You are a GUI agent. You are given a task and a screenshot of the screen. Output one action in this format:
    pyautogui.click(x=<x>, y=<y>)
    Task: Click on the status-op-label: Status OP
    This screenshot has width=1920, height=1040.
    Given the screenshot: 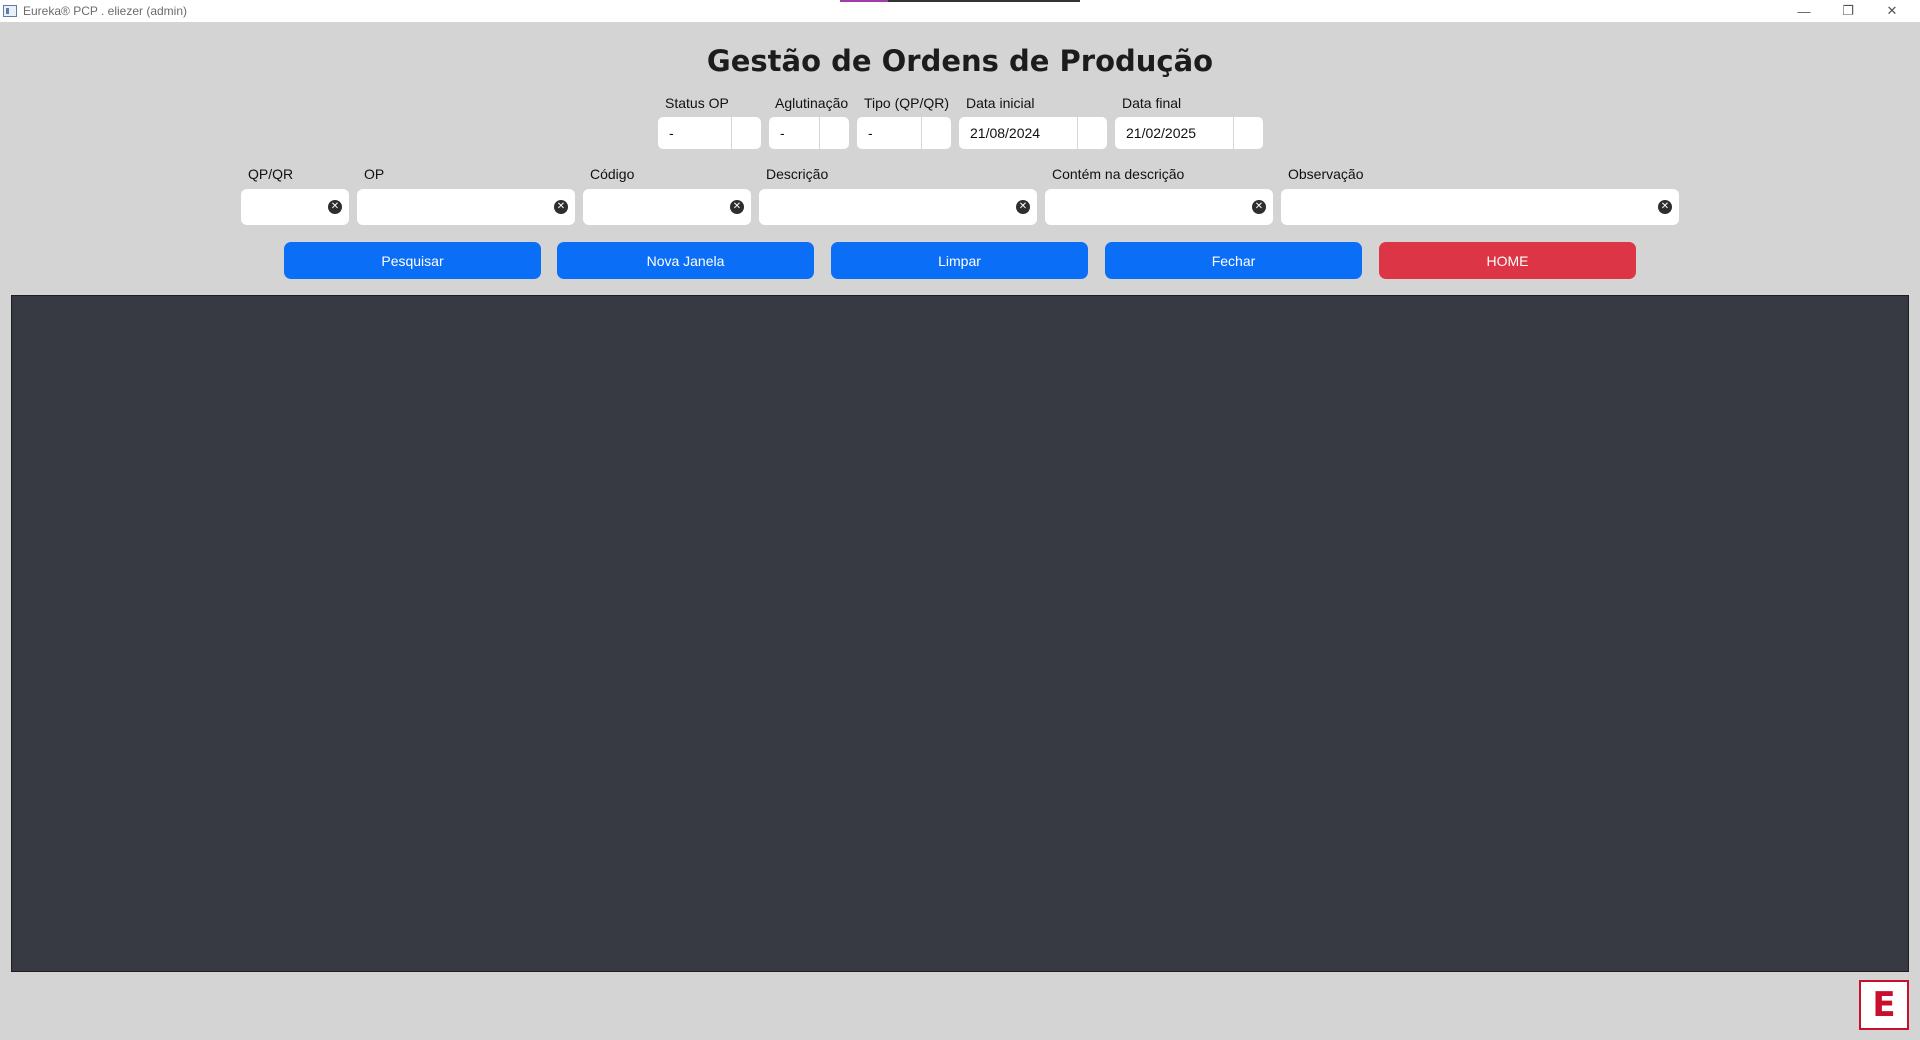 What is the action you would take?
    pyautogui.click(x=697, y=103)
    